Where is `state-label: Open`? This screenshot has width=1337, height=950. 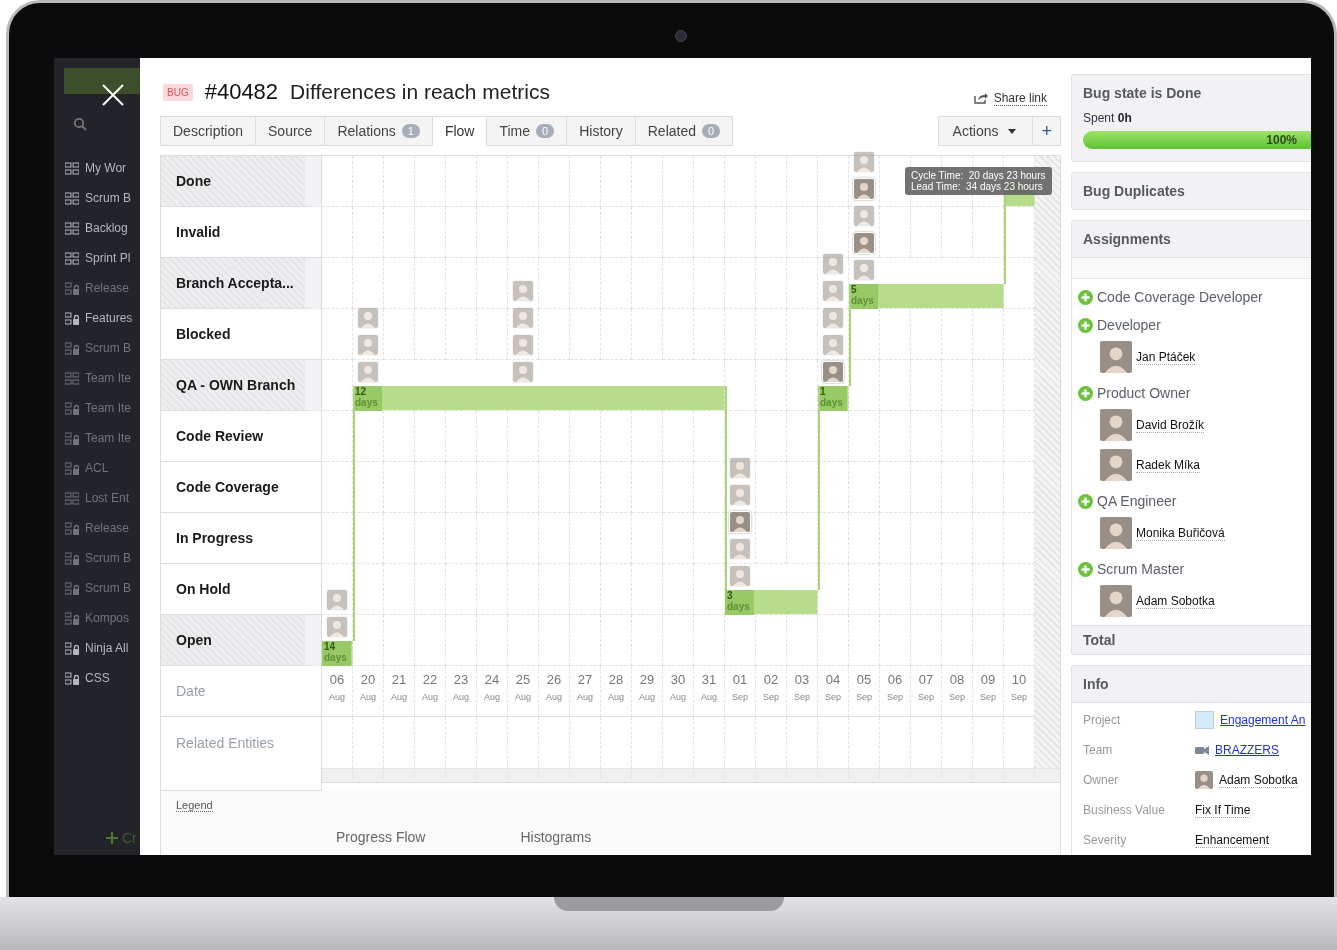
state-label: Open is located at coordinates (241, 640).